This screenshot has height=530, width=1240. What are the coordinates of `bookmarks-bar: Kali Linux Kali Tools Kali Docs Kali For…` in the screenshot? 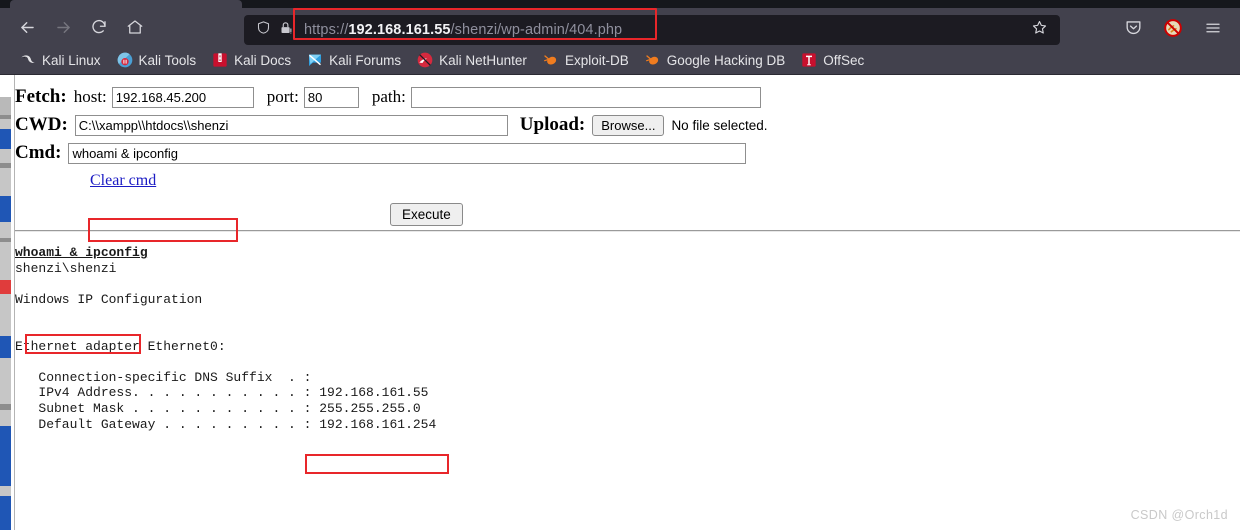 It's located at (620, 60).